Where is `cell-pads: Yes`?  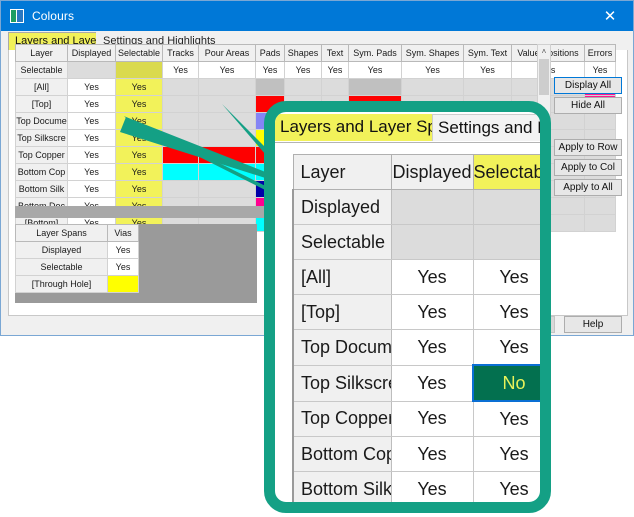
cell-pads: Yes is located at coordinates (270, 70).